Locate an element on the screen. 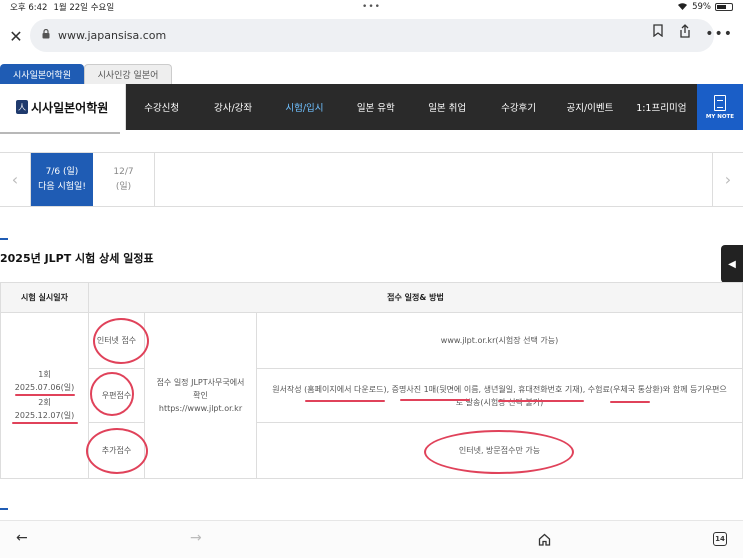 Image resolution: width=743 pixels, height=558 pixels. nav-item-reviews: 수강후기 is located at coordinates (518, 107).